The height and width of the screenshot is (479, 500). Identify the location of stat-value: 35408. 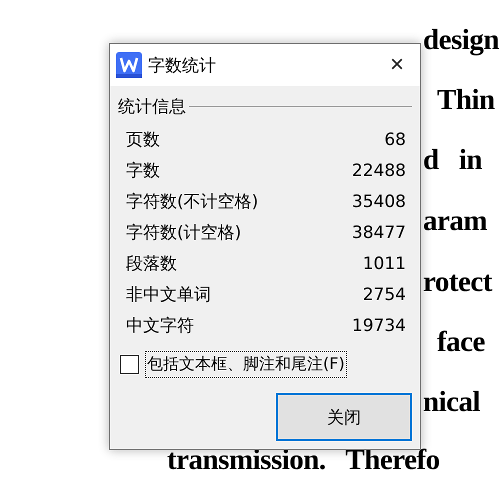
(379, 202).